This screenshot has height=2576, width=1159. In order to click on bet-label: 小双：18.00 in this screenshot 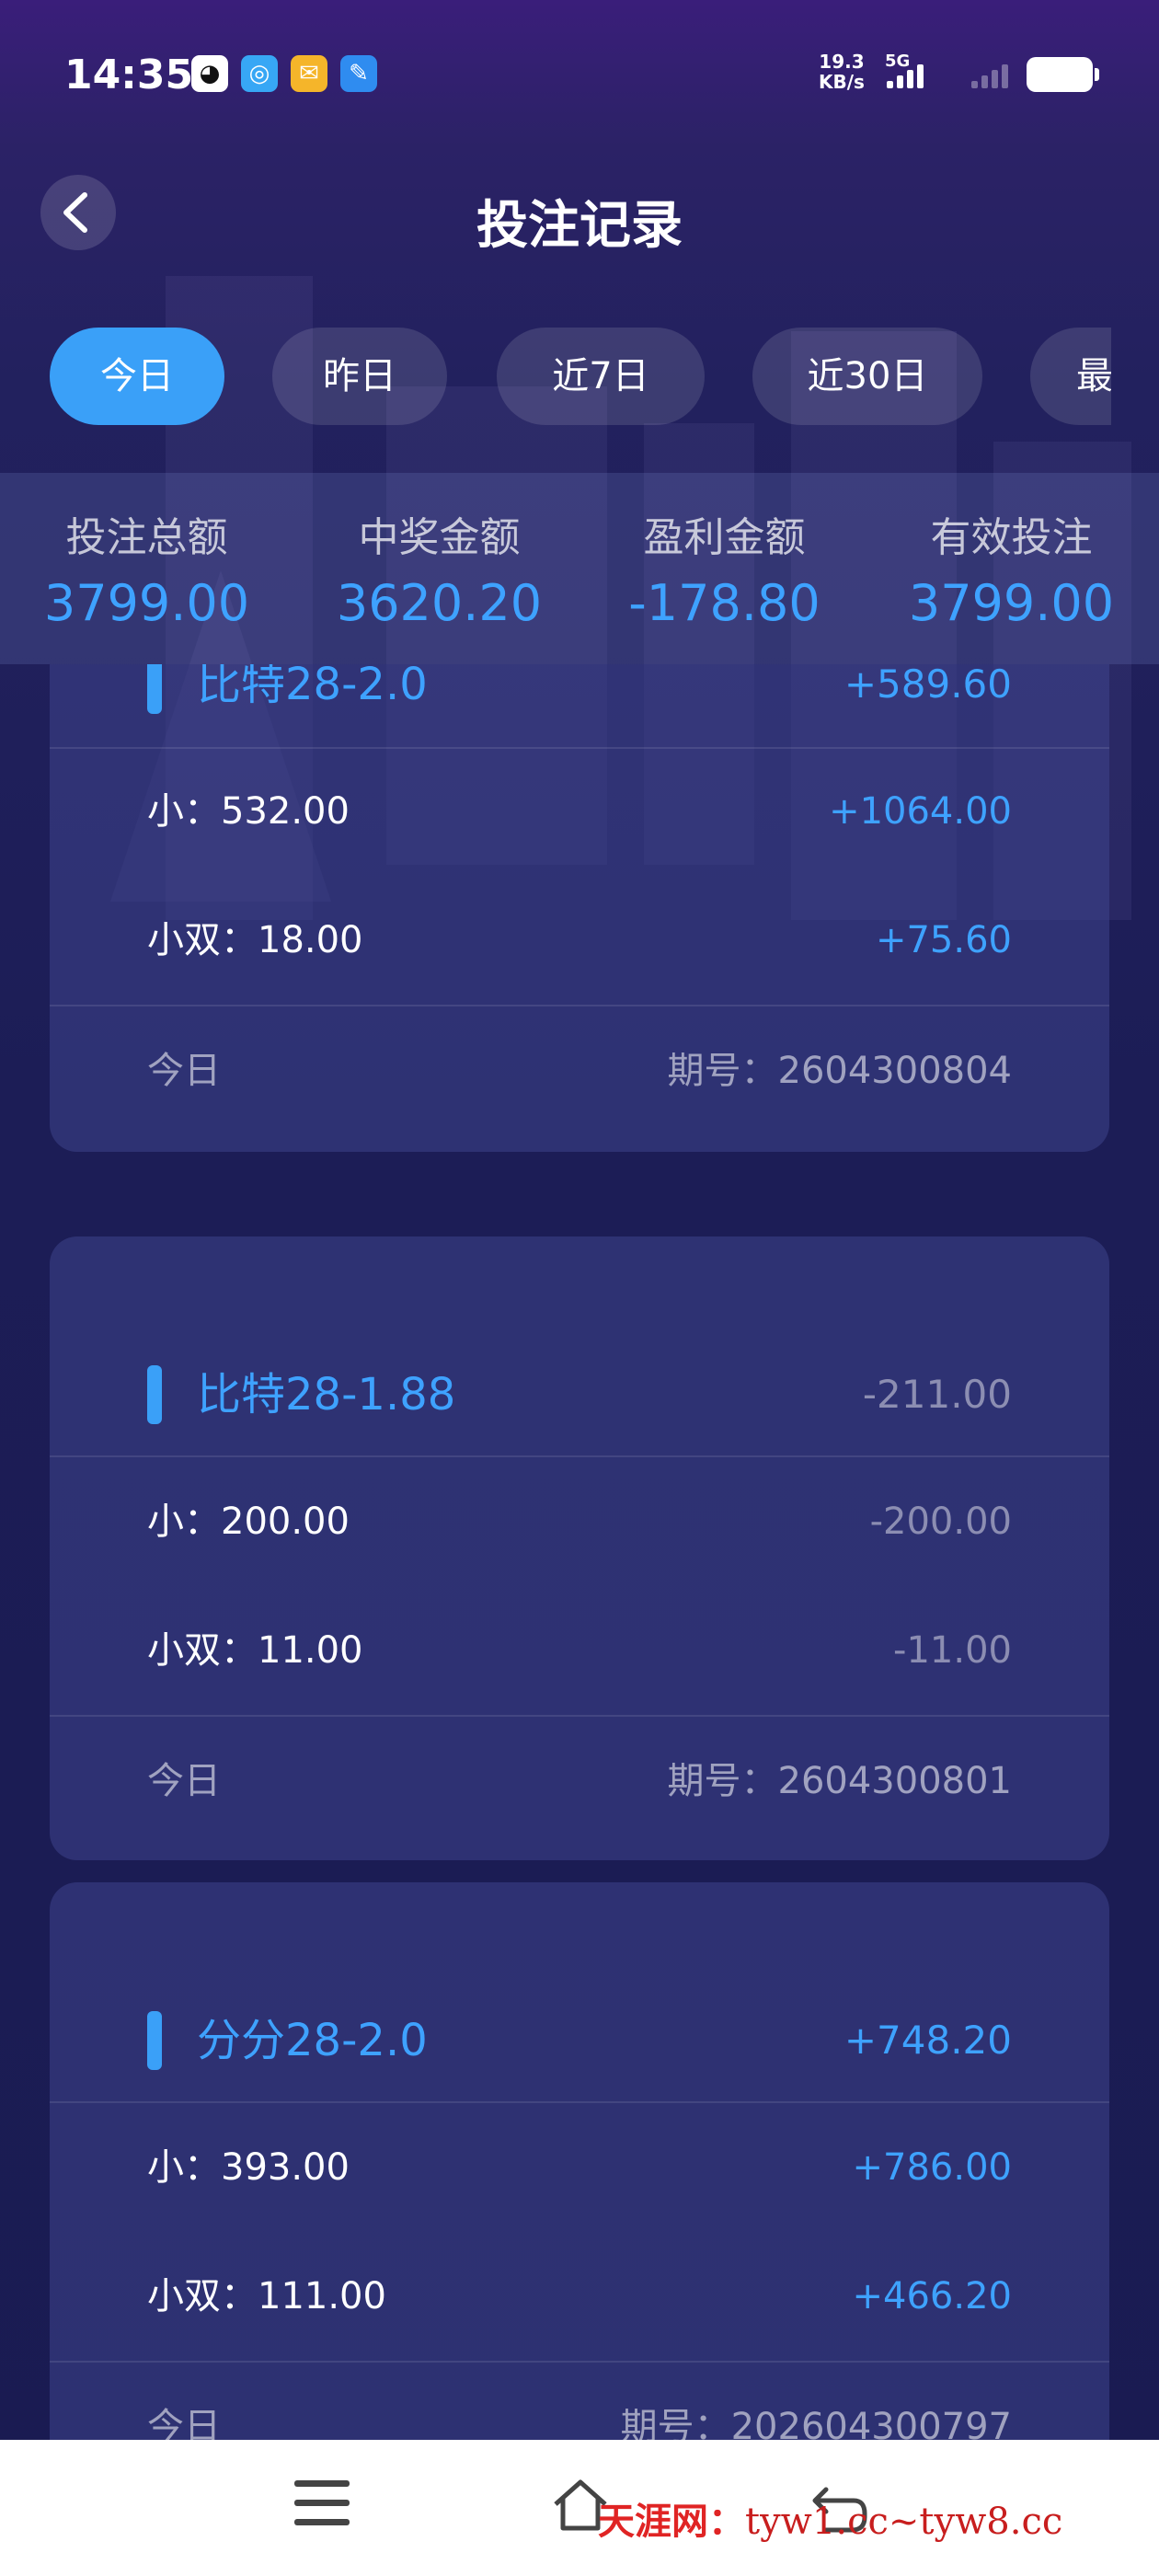, I will do `click(255, 940)`.